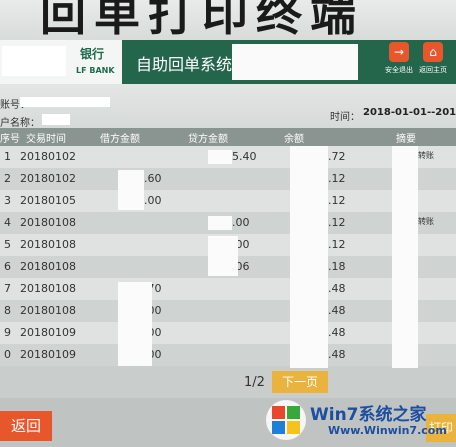  What do you see at coordinates (120, 139) in the screenshot?
I see `col-debit: 借方金额` at bounding box center [120, 139].